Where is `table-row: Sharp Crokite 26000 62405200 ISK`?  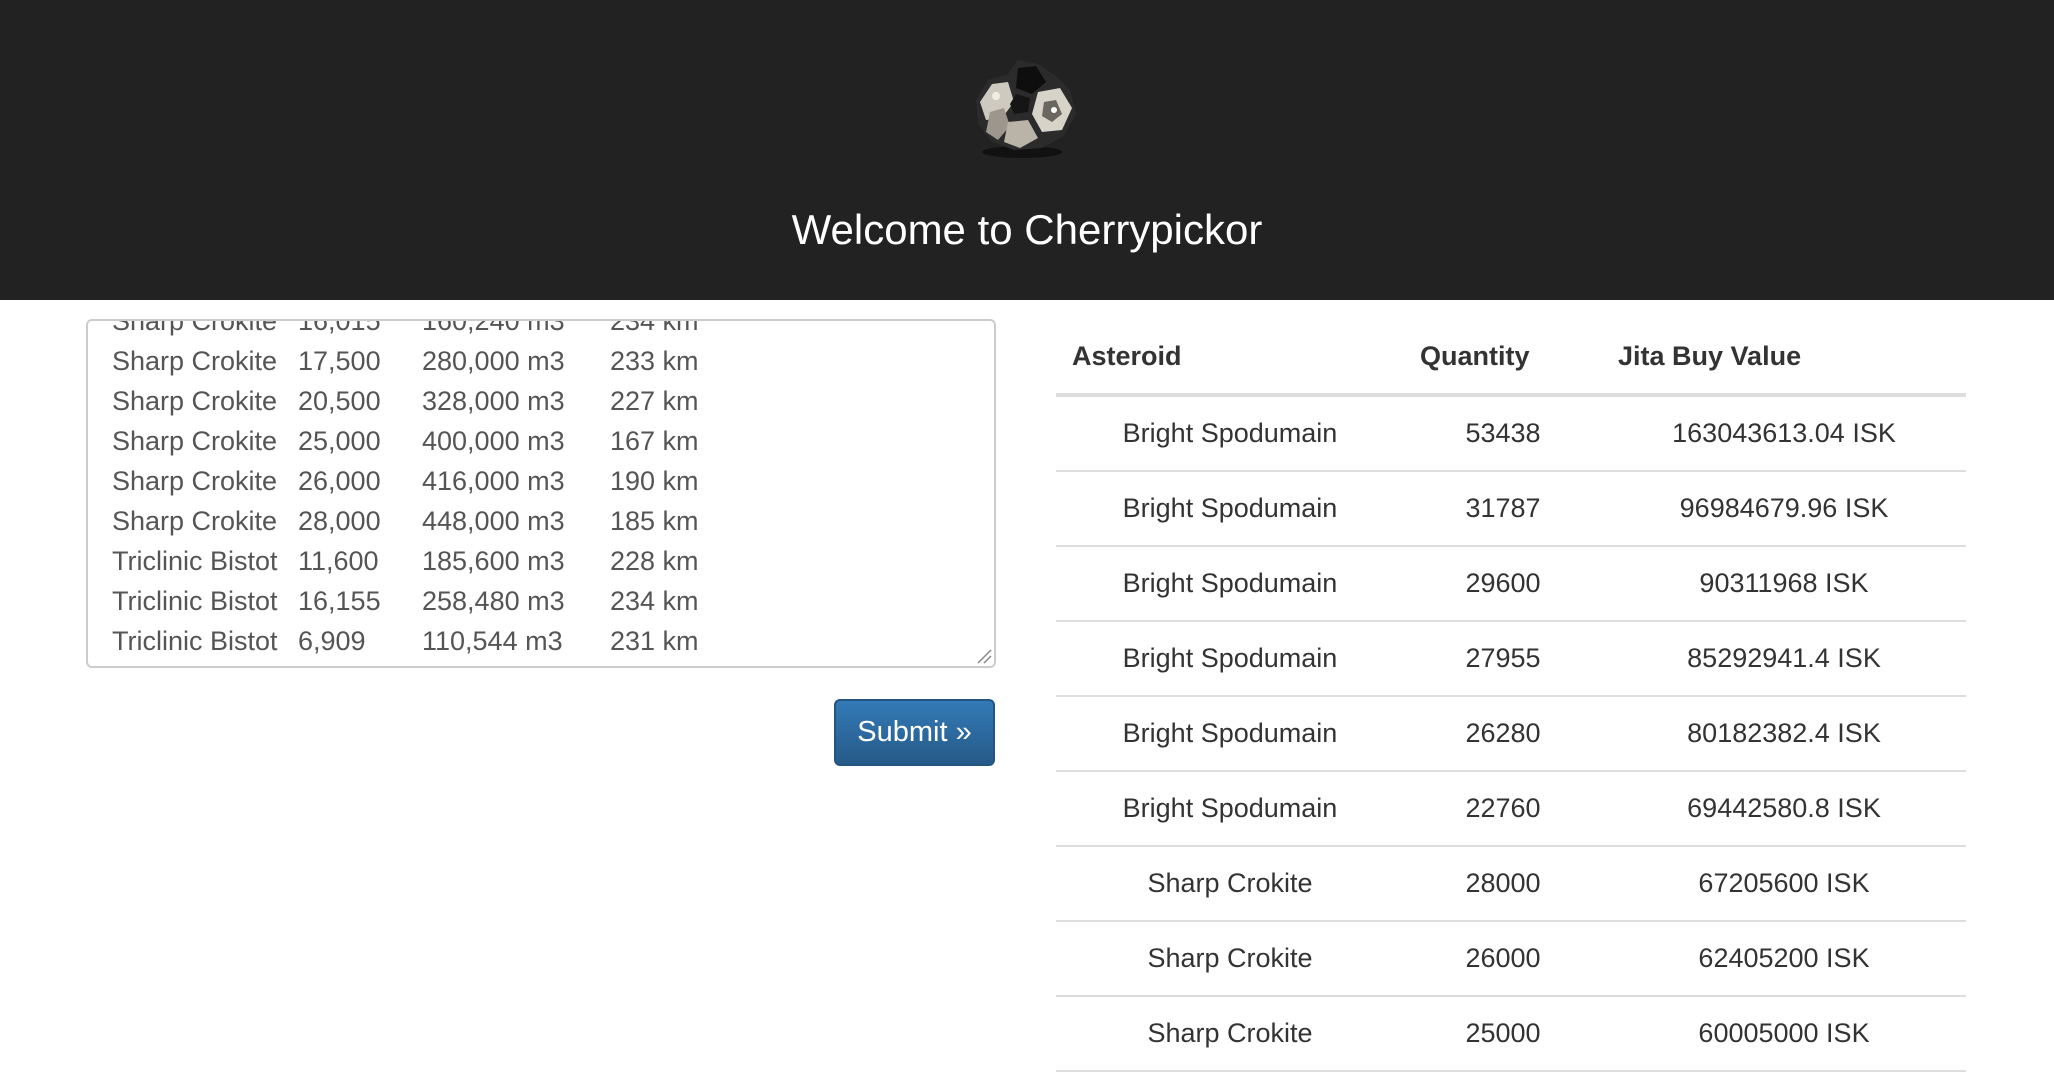
table-row: Sharp Crokite 26000 62405200 ISK is located at coordinates (1511, 959).